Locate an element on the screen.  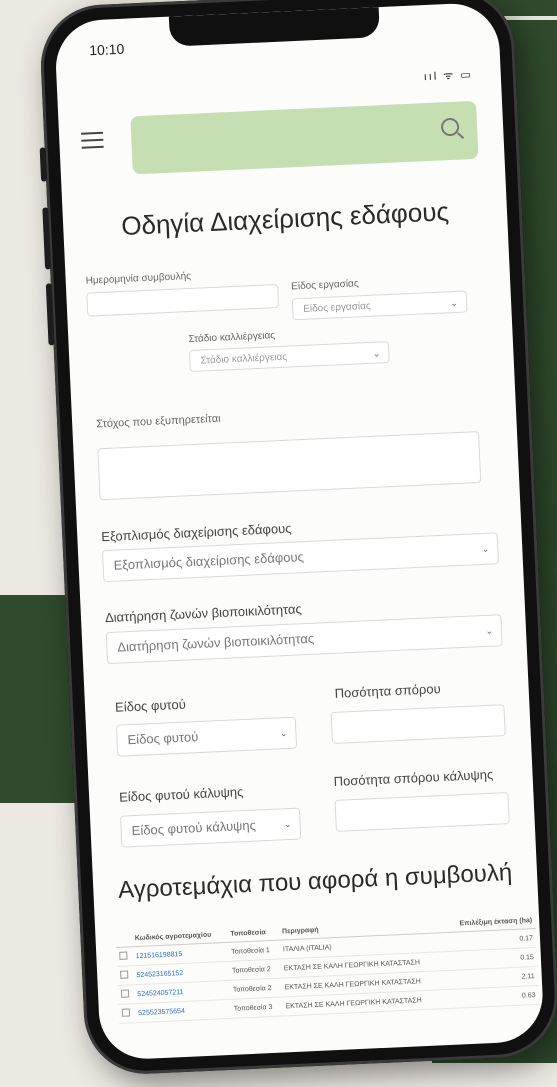
parcel-code-link: 525523575654 is located at coordinates (183, 1011).